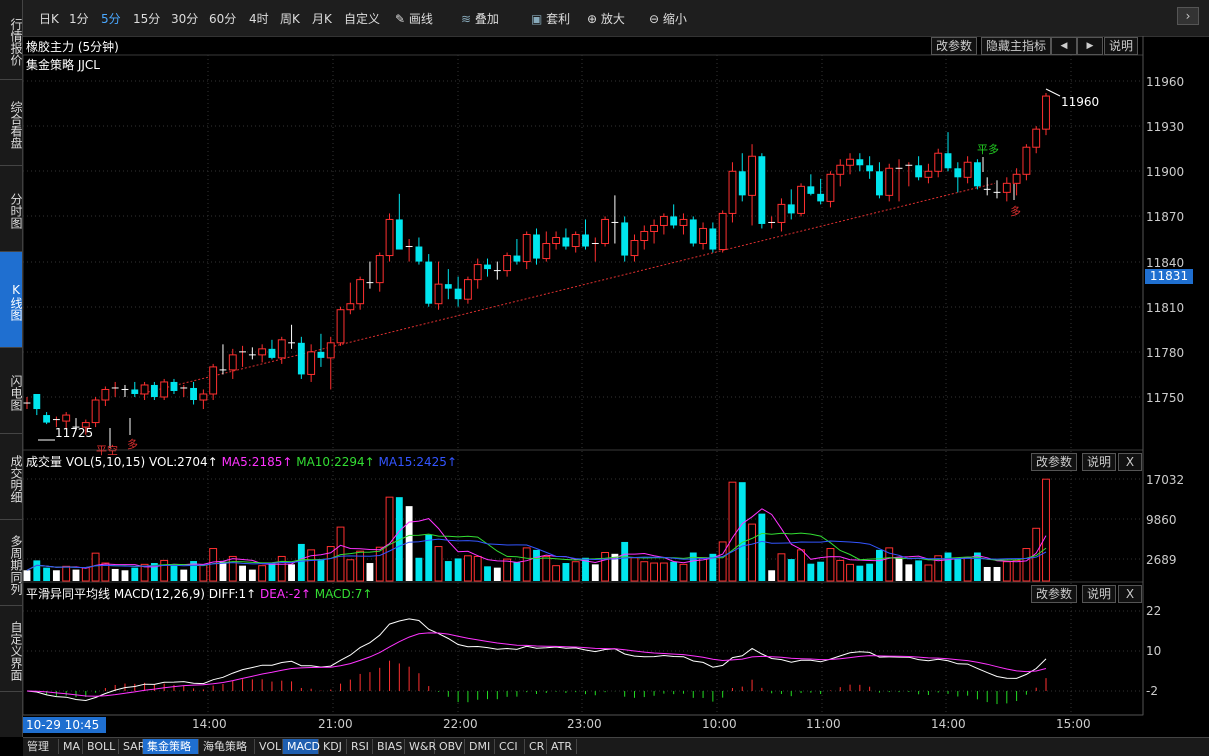  I want to click on indicator-tab-10: BIAS, so click(389, 746).